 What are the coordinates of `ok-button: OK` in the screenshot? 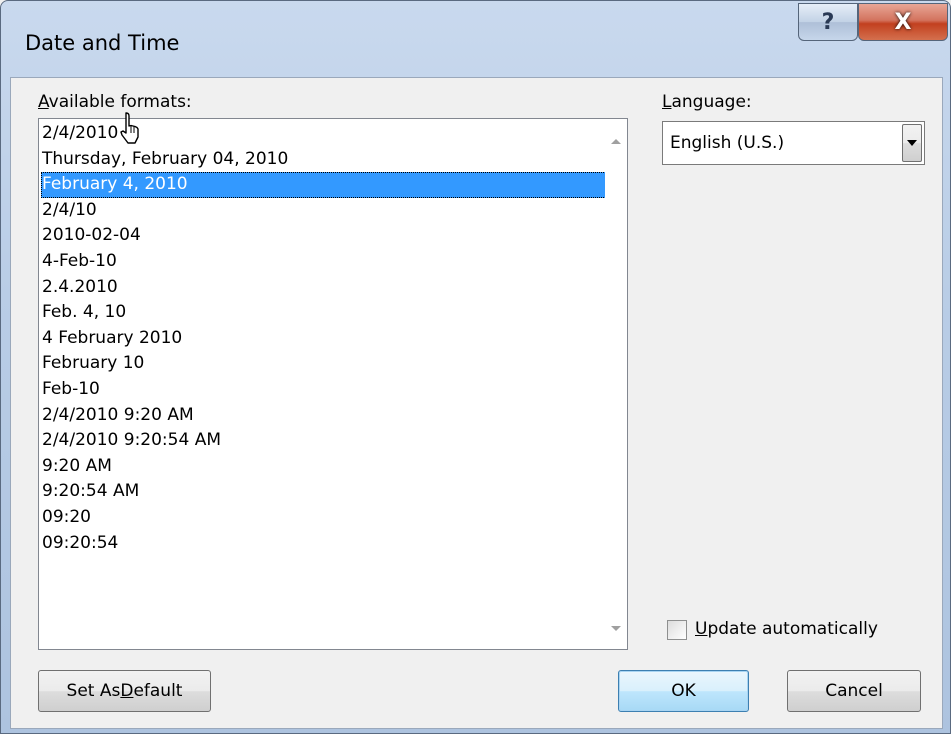 It's located at (683, 691).